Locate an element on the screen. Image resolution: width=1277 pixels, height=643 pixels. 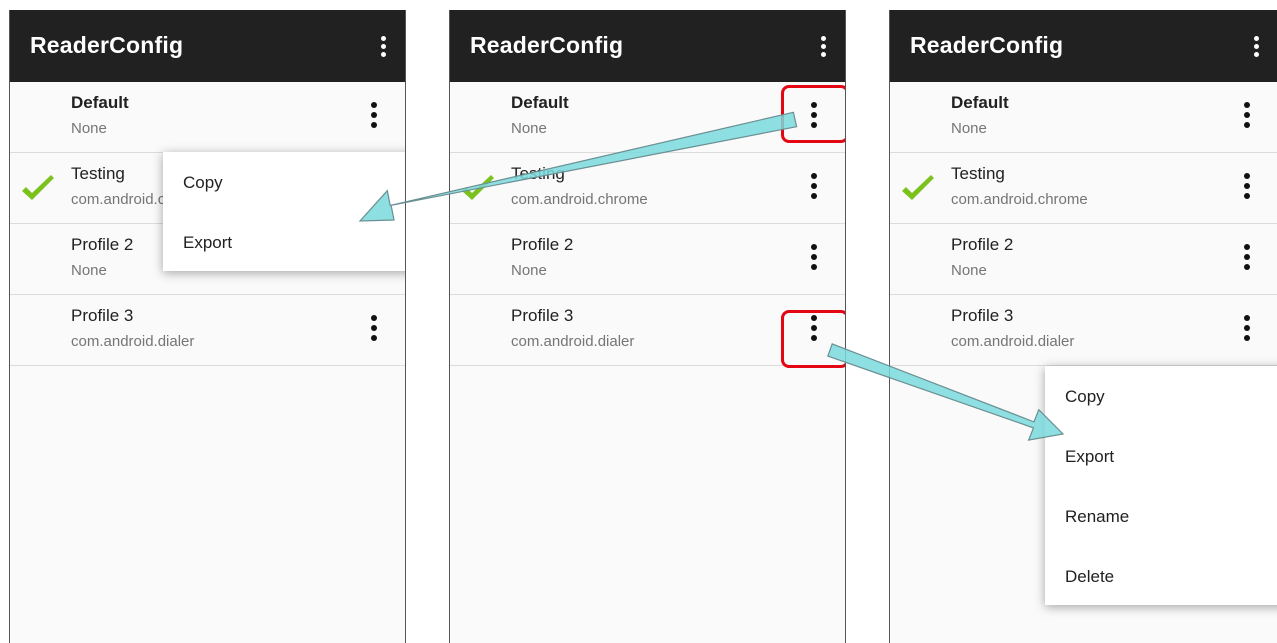
menu-item-rename: Rename is located at coordinates (1097, 517).